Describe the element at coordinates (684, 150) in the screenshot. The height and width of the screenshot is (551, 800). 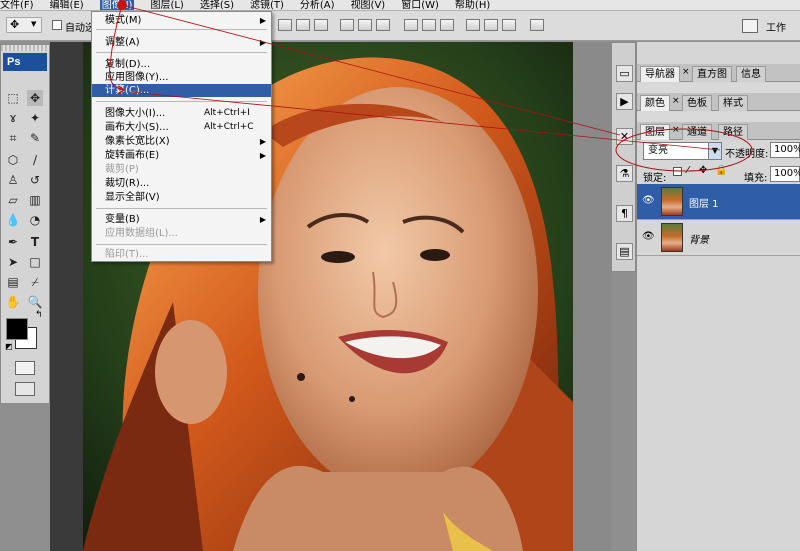
I see `annotation-ellipse` at that location.